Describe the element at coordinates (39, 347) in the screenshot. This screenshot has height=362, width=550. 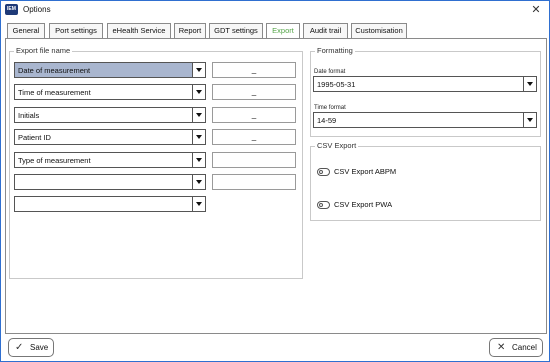
I see `save-button-label: Save` at that location.